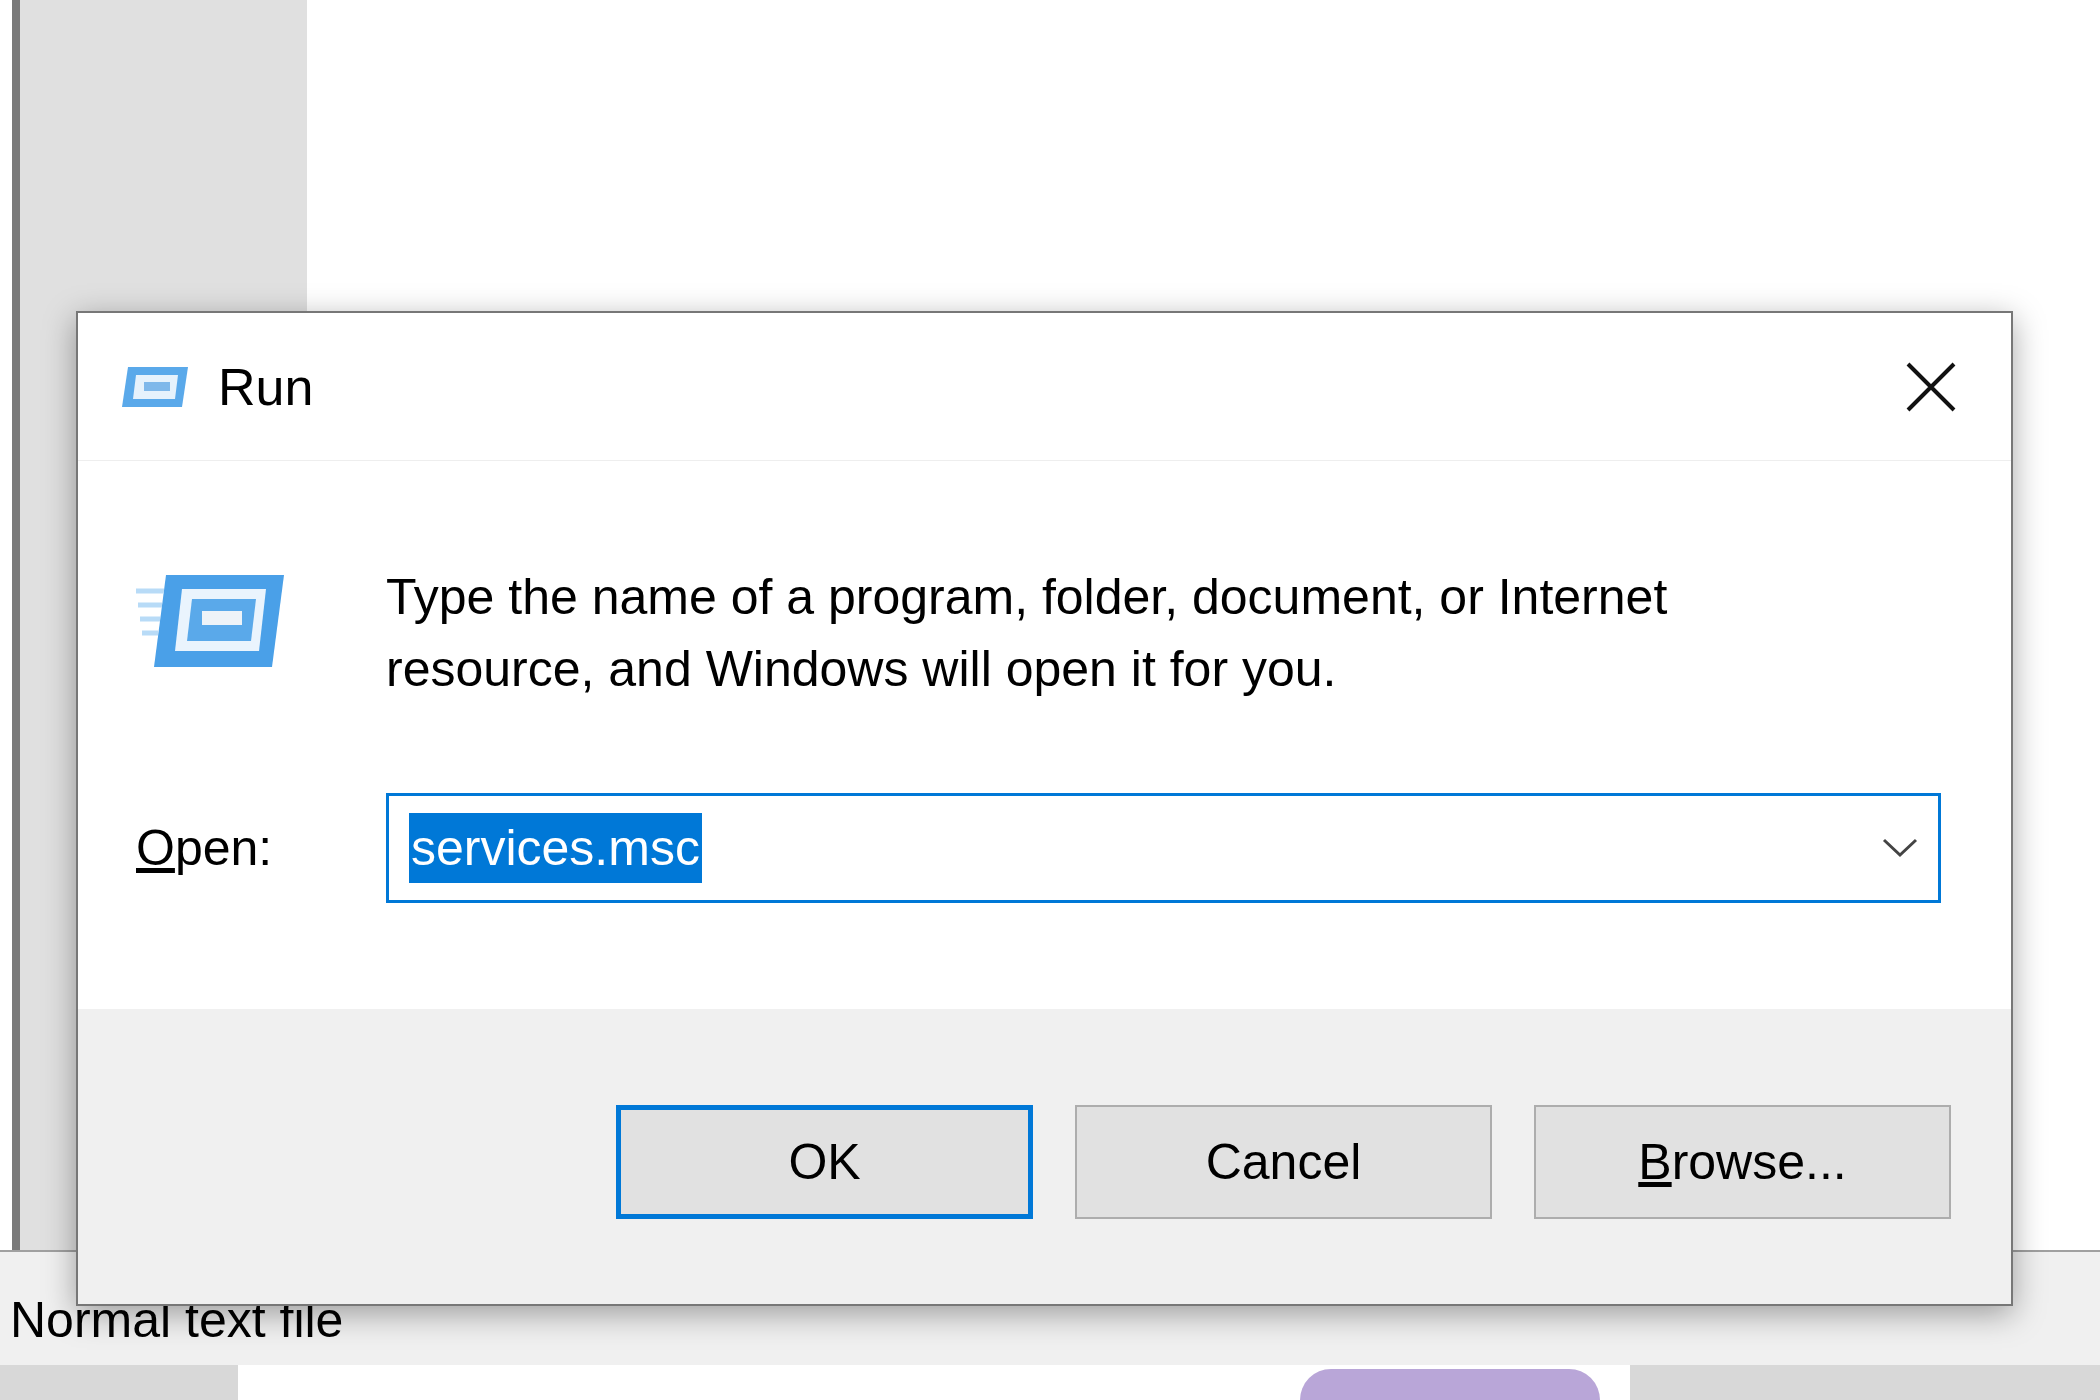 The height and width of the screenshot is (1400, 2100). I want to click on dialog-button: OK, so click(824, 1162).